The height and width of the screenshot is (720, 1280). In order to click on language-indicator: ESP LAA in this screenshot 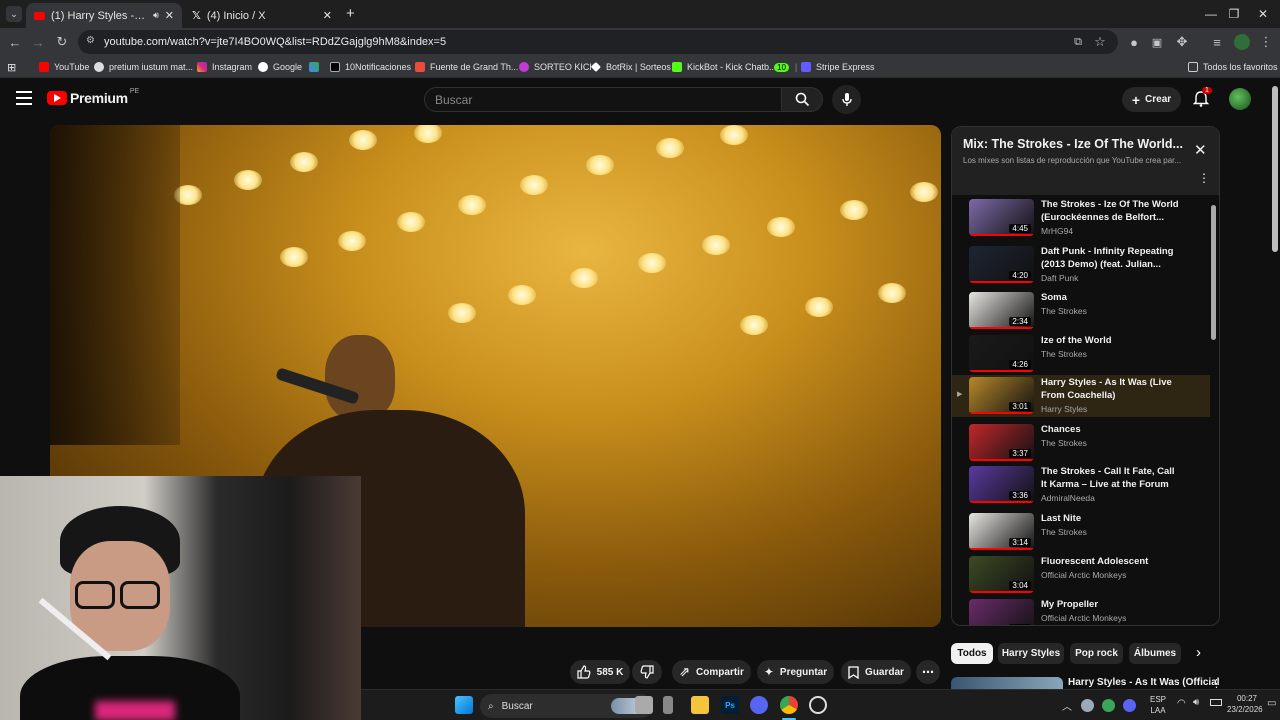, I will do `click(1158, 705)`.